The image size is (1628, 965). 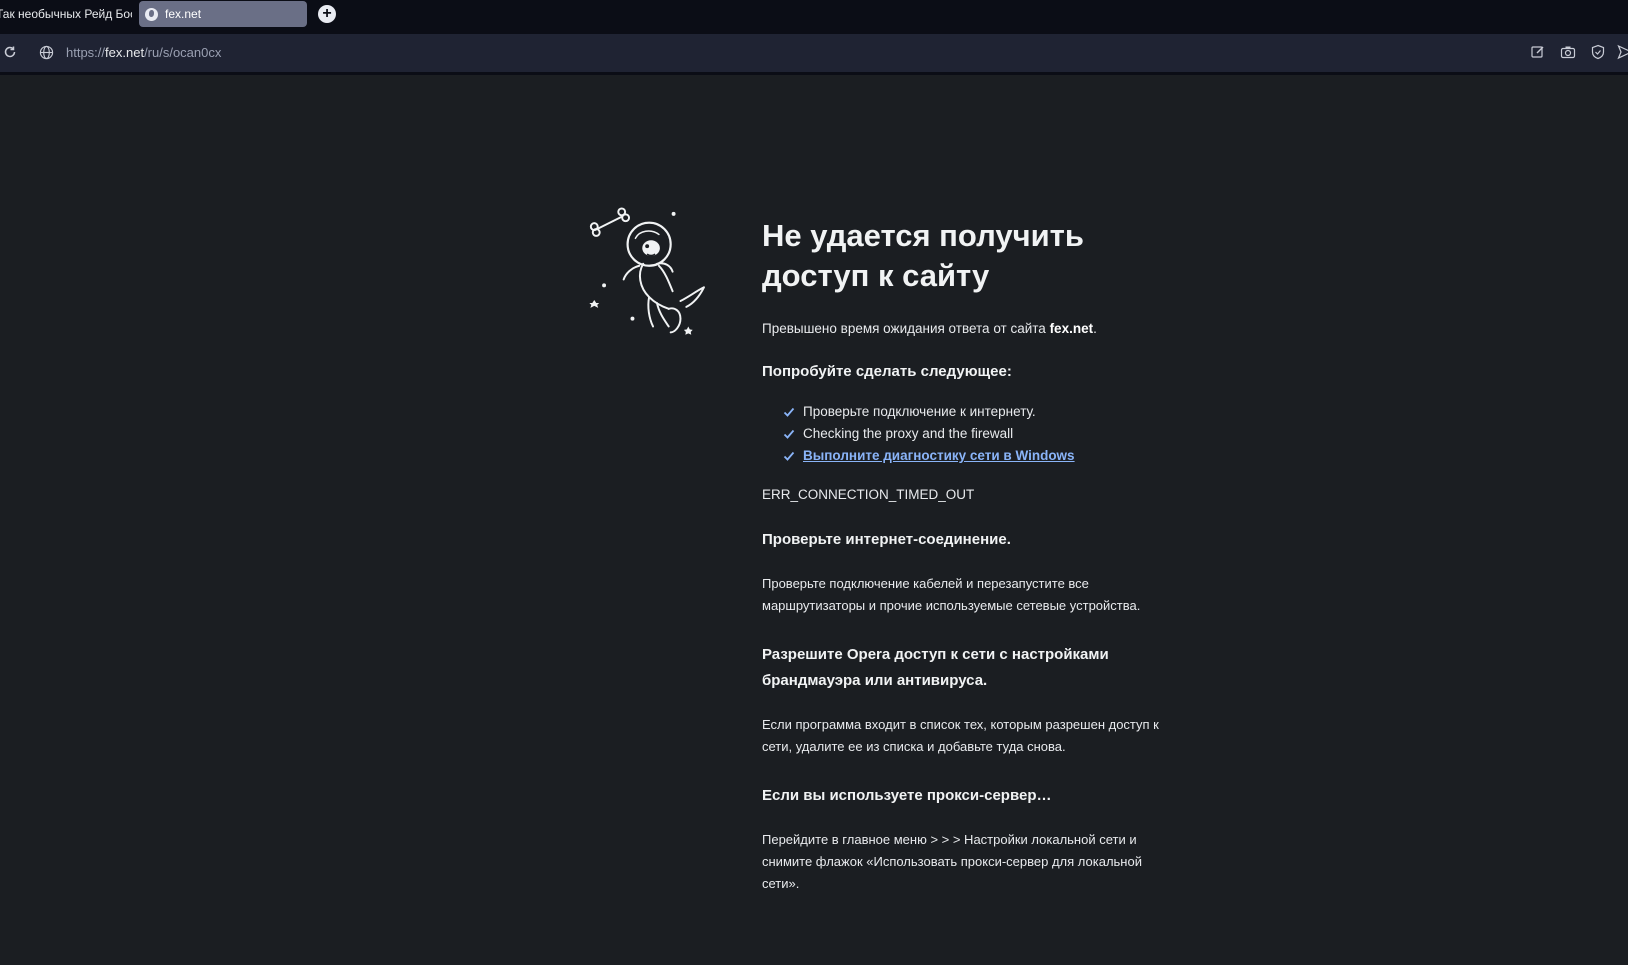 I want to click on error-title: Не удается получить доступ к сайту, so click(x=923, y=255).